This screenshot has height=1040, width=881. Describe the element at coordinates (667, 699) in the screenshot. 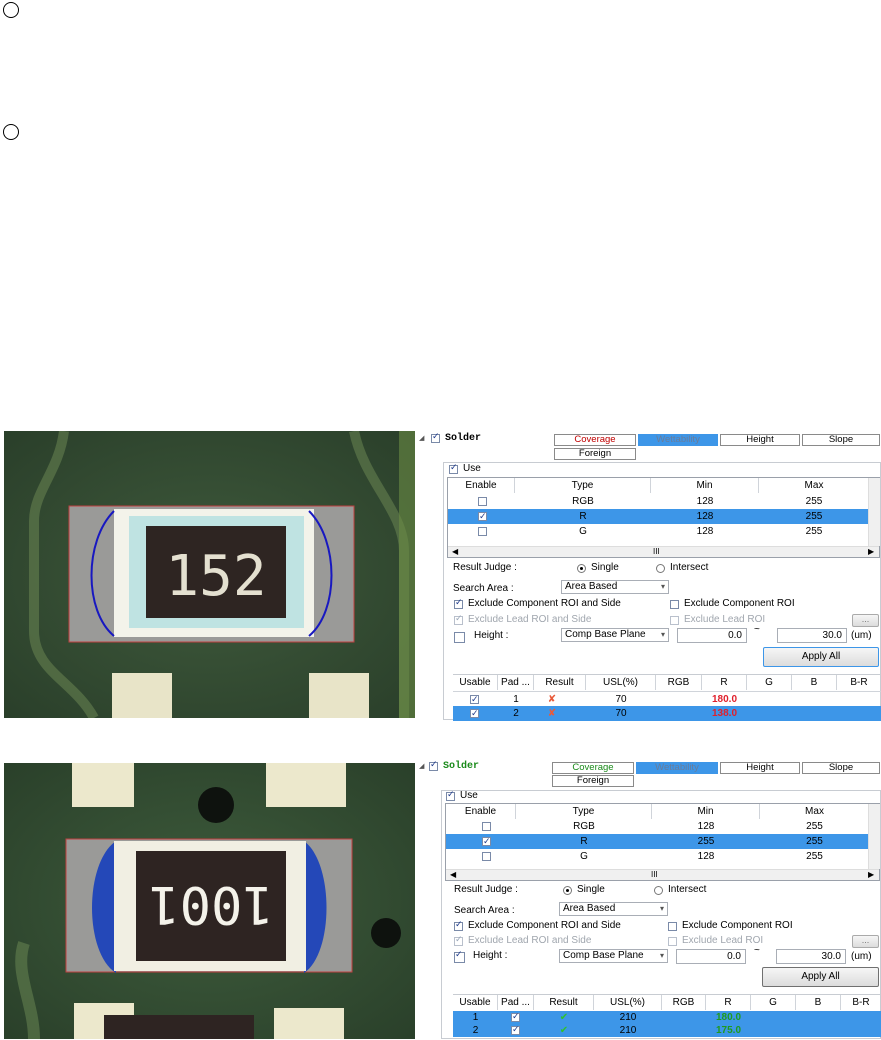

I see `result-row: 1 ✘ 70 180.0` at that location.